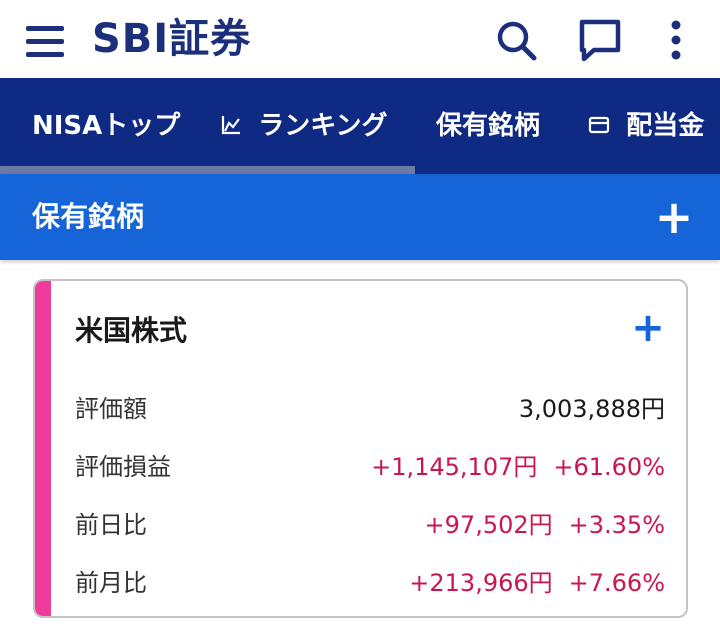 This screenshot has height=626, width=720. I want to click on row-value: +97,502円 +3.35%, so click(545, 525).